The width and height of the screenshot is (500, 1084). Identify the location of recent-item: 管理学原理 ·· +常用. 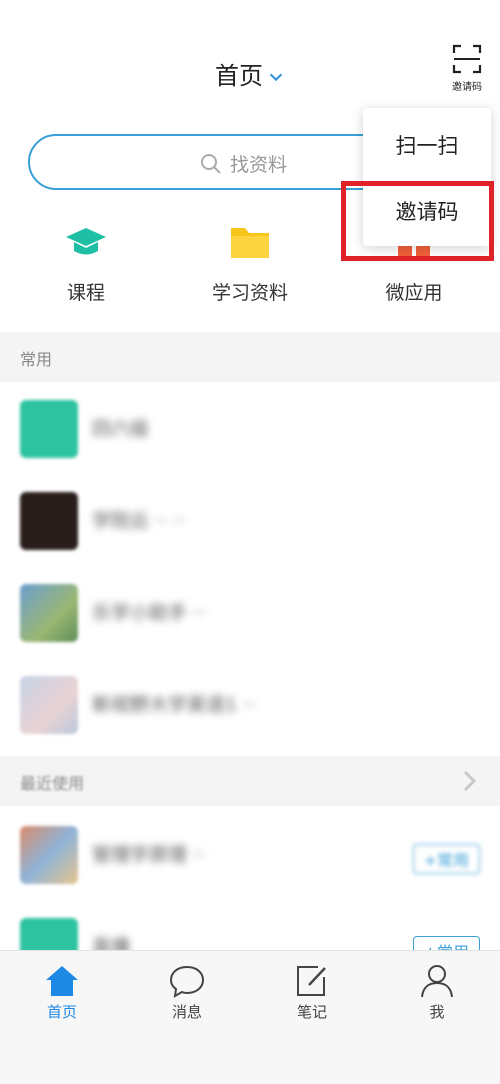
(250, 856).